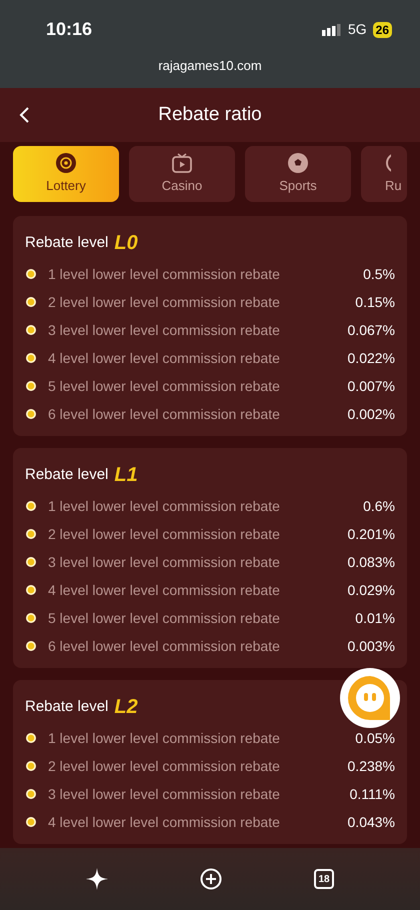  Describe the element at coordinates (372, 794) in the screenshot. I see `rebate-value: 0.111%` at that location.